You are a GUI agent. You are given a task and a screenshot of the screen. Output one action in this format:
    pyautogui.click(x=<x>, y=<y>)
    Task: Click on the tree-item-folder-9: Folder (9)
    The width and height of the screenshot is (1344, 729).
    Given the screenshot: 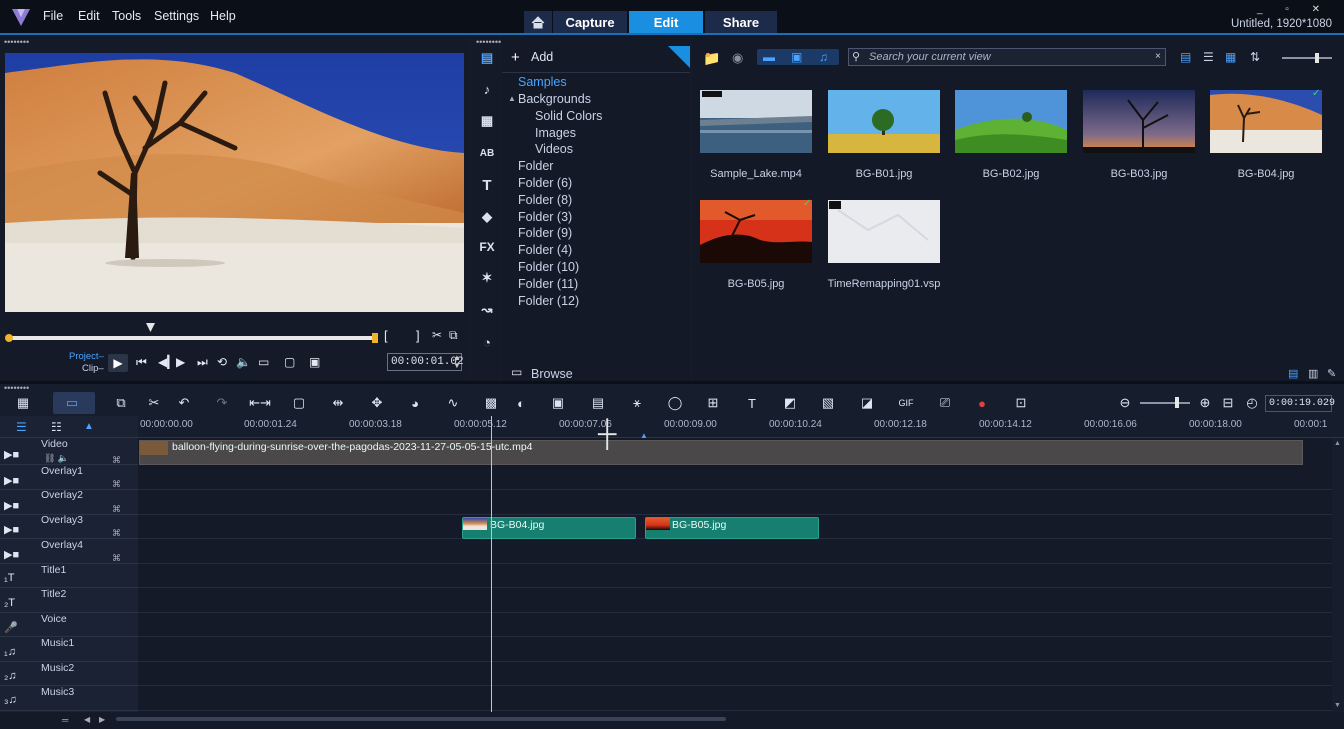 What is the action you would take?
    pyautogui.click(x=545, y=233)
    